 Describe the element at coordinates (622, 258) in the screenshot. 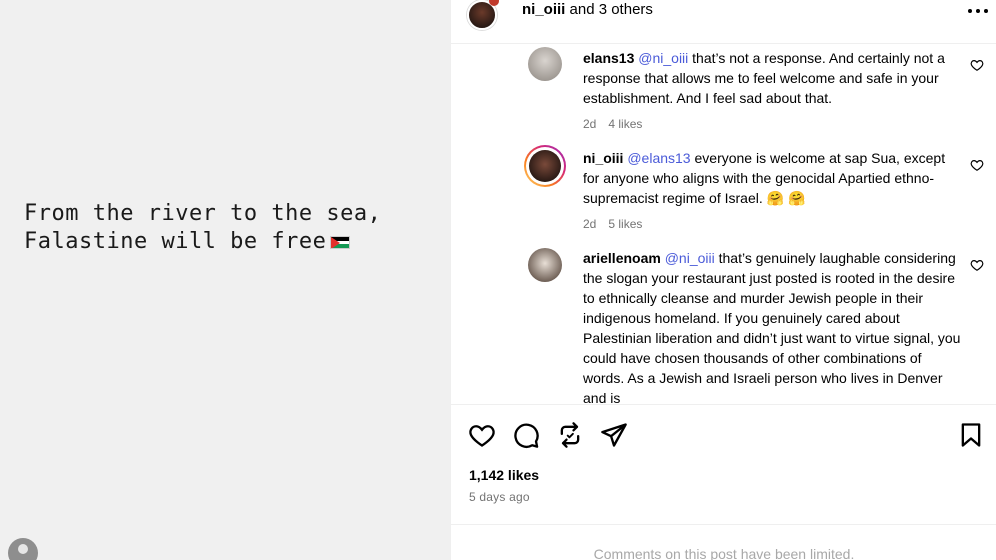

I see `comment-username: ariellenoam` at that location.